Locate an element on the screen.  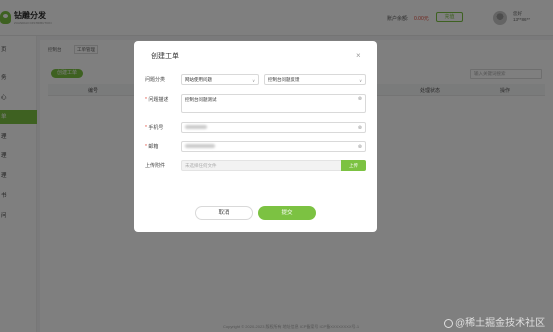
description-textarea: 控制台问题测试 ⊗ is located at coordinates (273, 103).